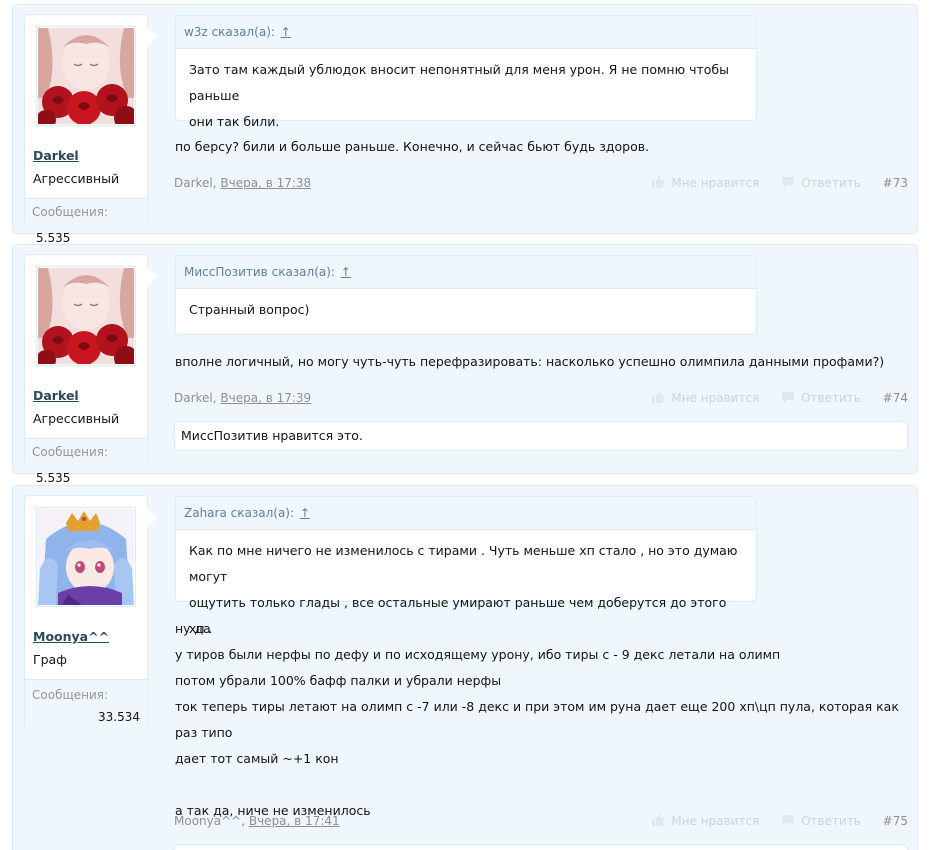  What do you see at coordinates (466, 272) in the screenshot?
I see `quote-header: МиссПозитив сказал(а): ↑` at bounding box center [466, 272].